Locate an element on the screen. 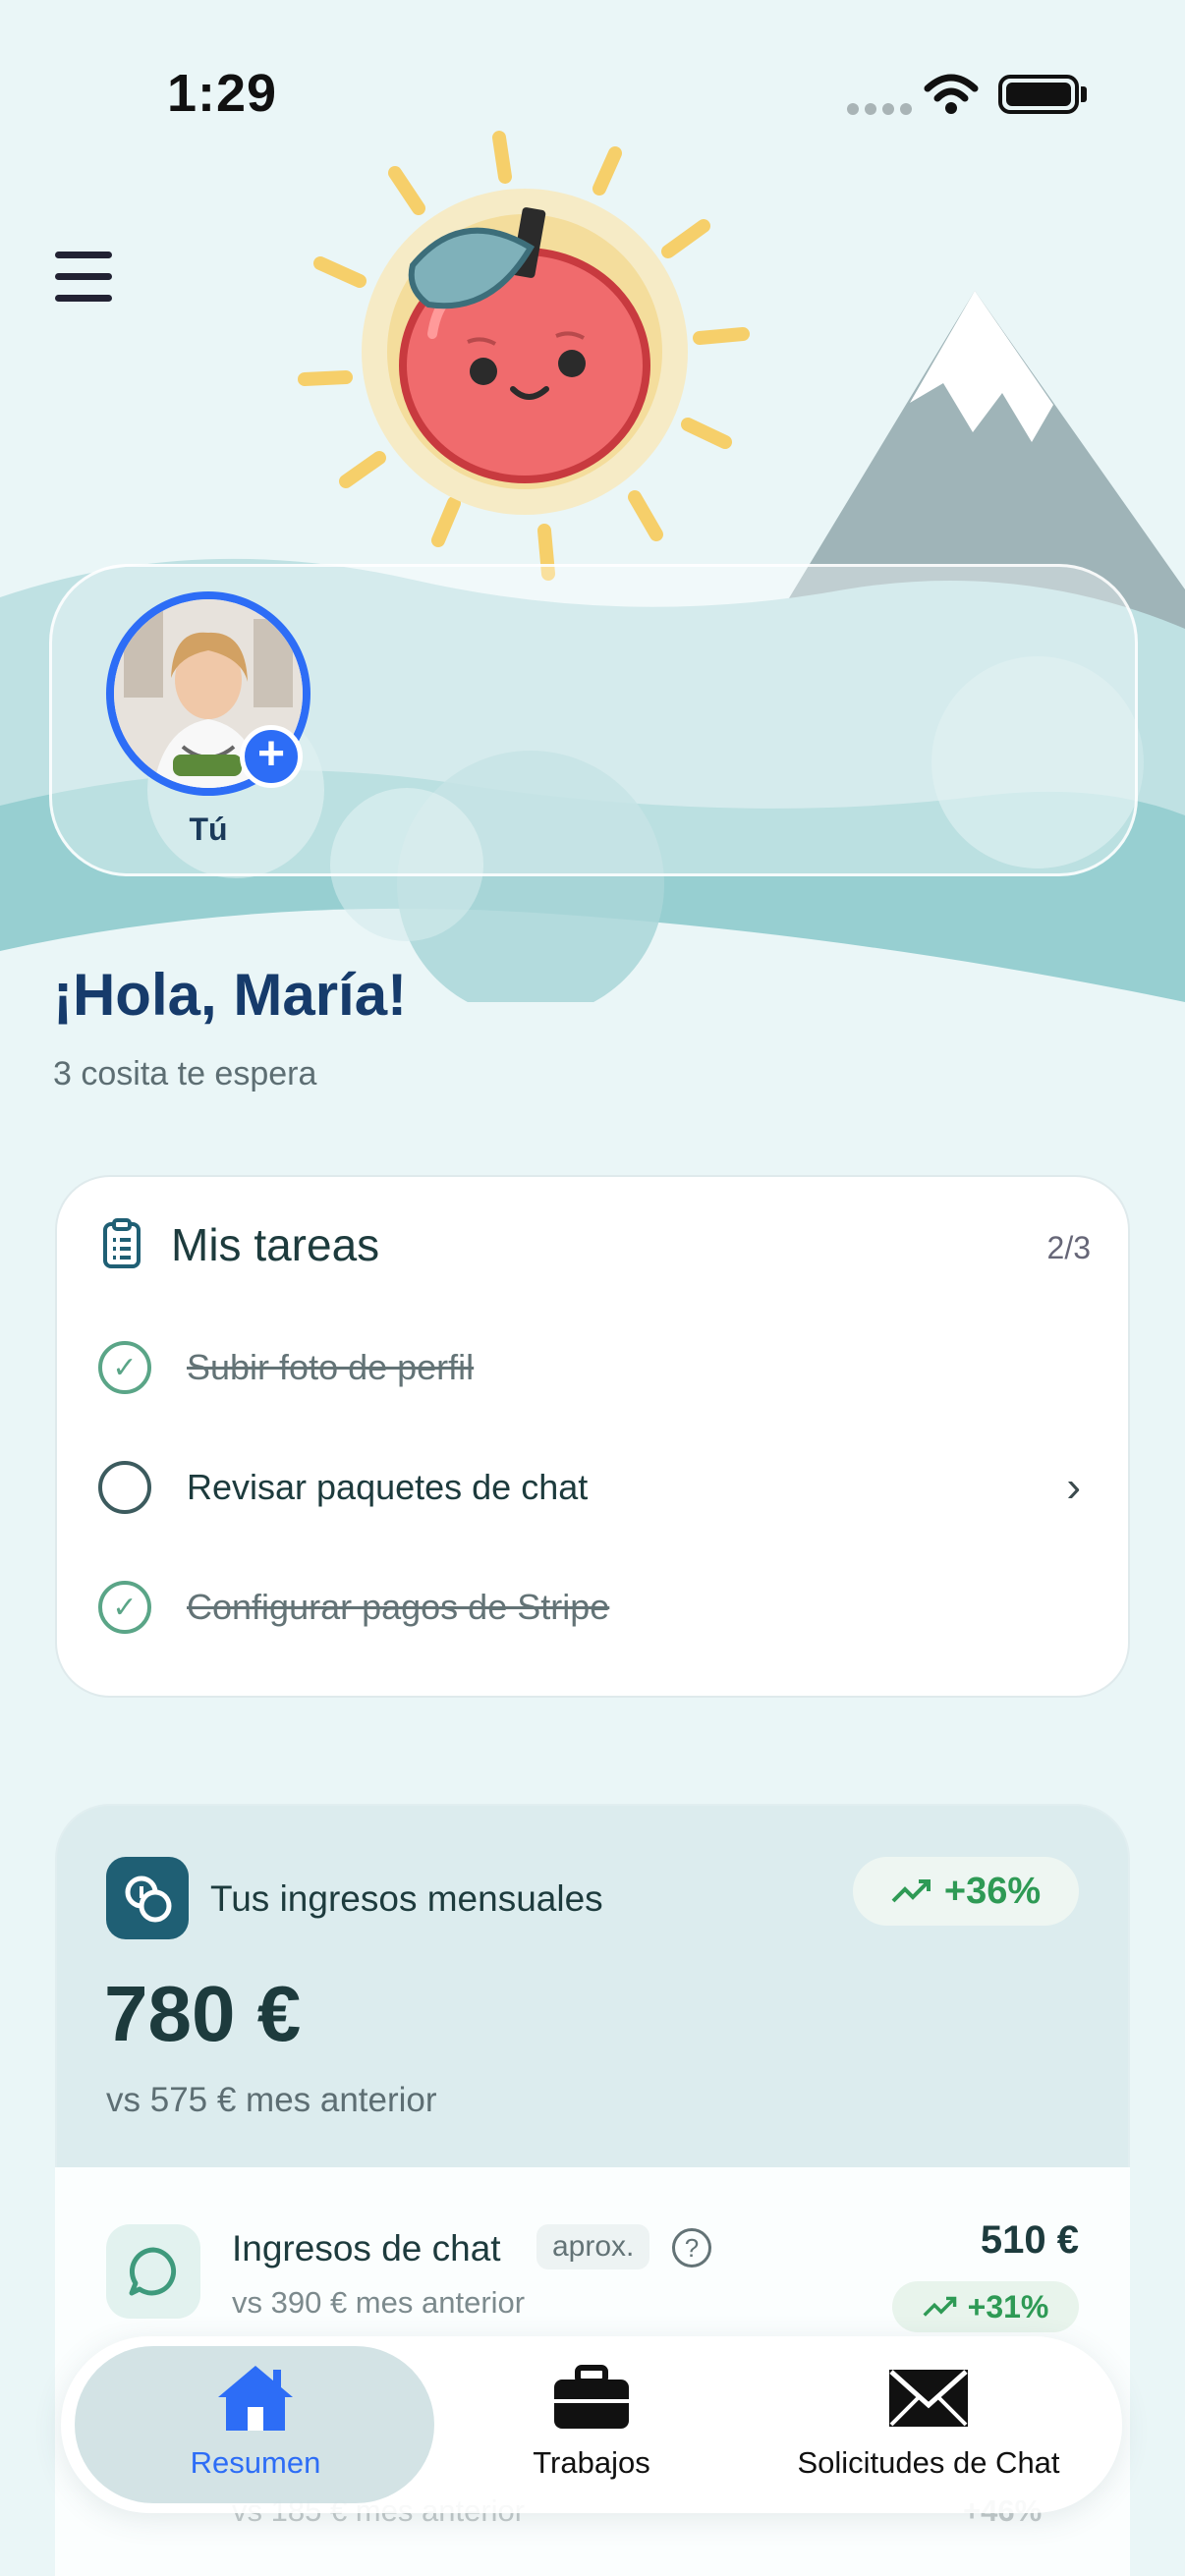  tasks-title: Mis tareas is located at coordinates (276, 1244).